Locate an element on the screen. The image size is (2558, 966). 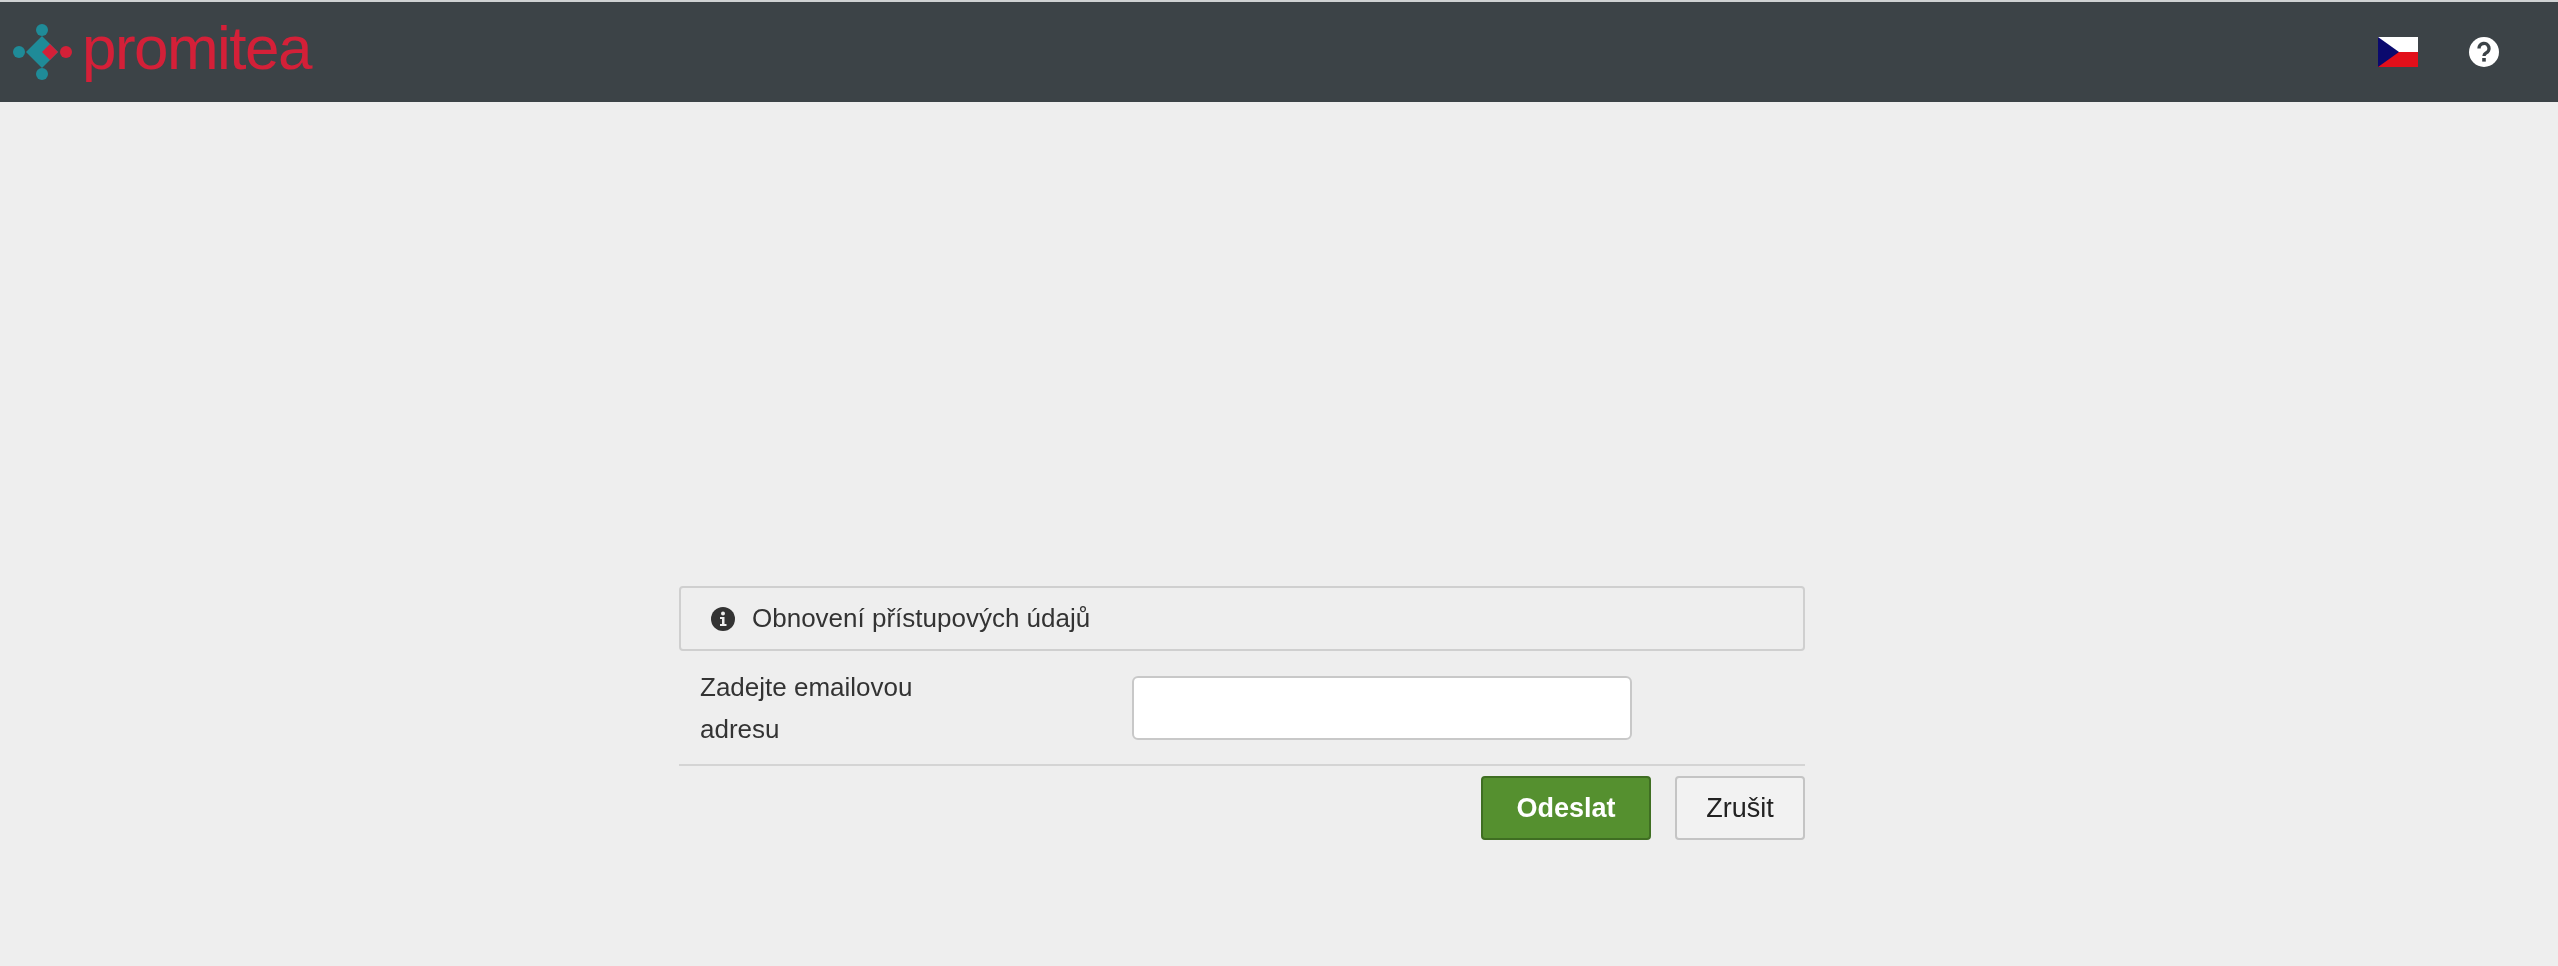
email-label: Zadejte emailovou adresu is located at coordinates (806, 708).